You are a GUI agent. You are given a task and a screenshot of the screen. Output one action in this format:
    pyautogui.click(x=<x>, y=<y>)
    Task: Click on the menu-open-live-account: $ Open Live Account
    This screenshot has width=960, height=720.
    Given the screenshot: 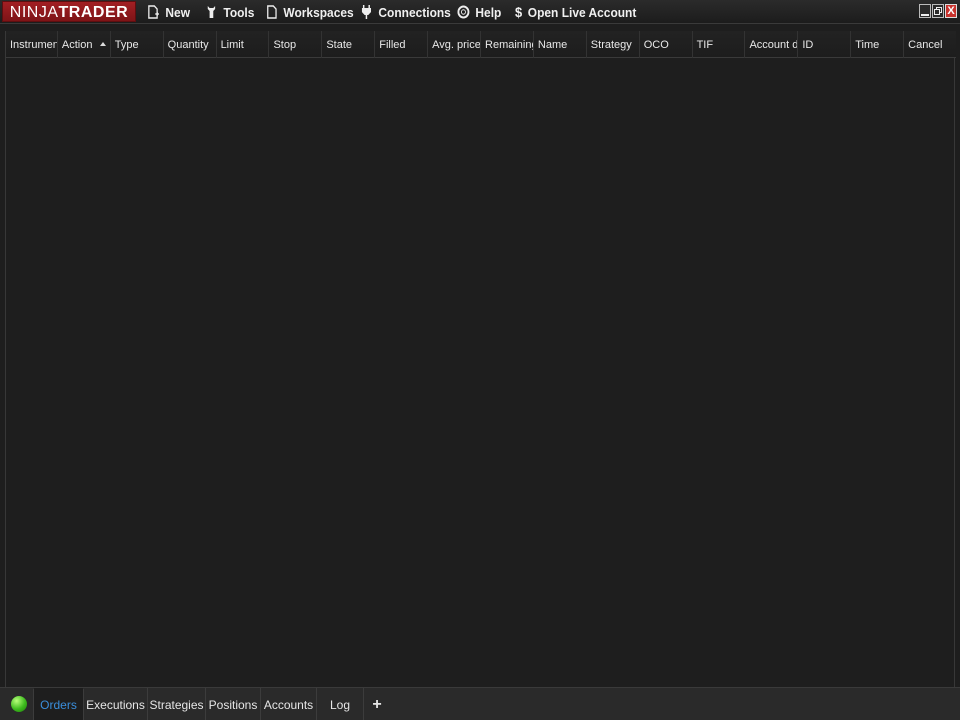 What is the action you would take?
    pyautogui.click(x=575, y=12)
    